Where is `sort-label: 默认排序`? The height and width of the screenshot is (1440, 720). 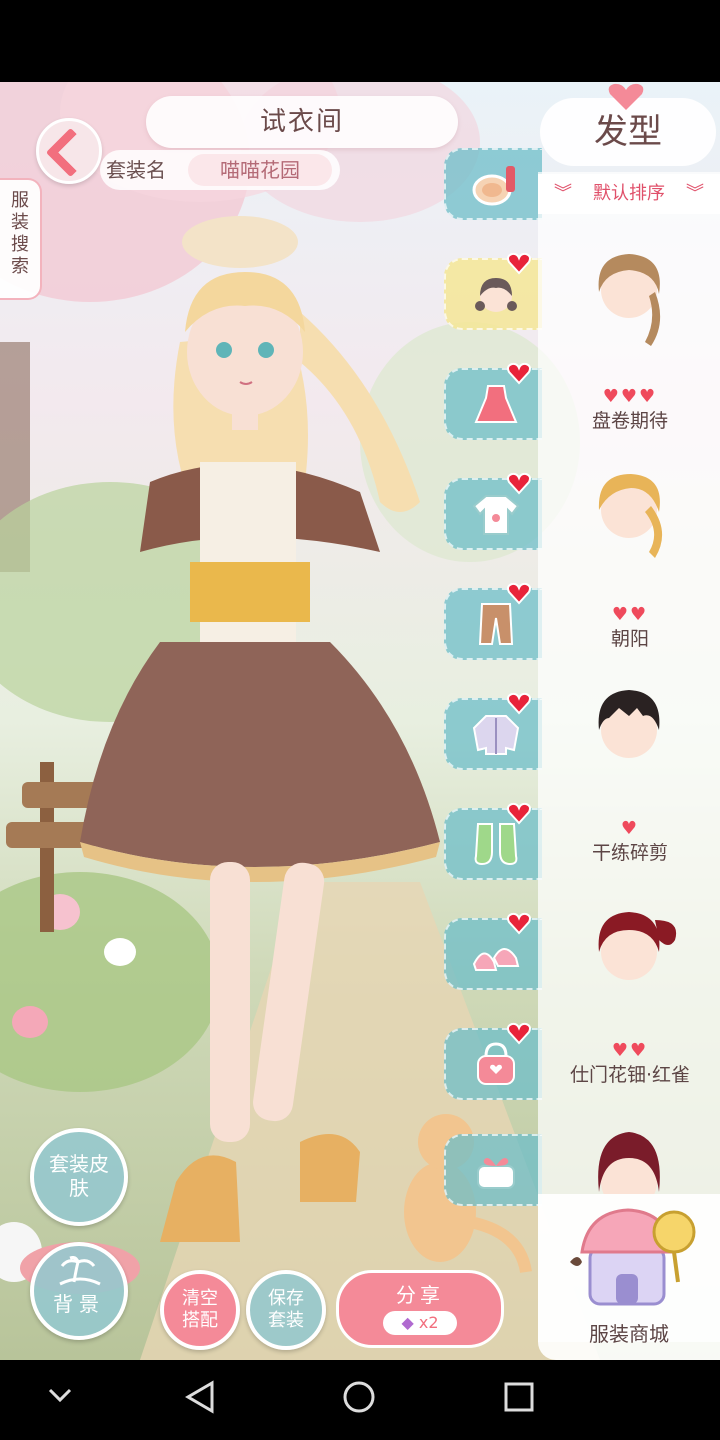
sort-label: 默认排序 is located at coordinates (629, 193).